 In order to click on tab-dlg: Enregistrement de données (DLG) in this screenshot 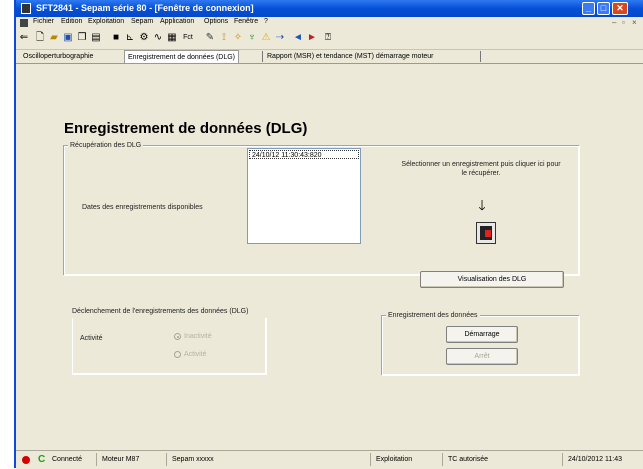, I will do `click(181, 56)`.